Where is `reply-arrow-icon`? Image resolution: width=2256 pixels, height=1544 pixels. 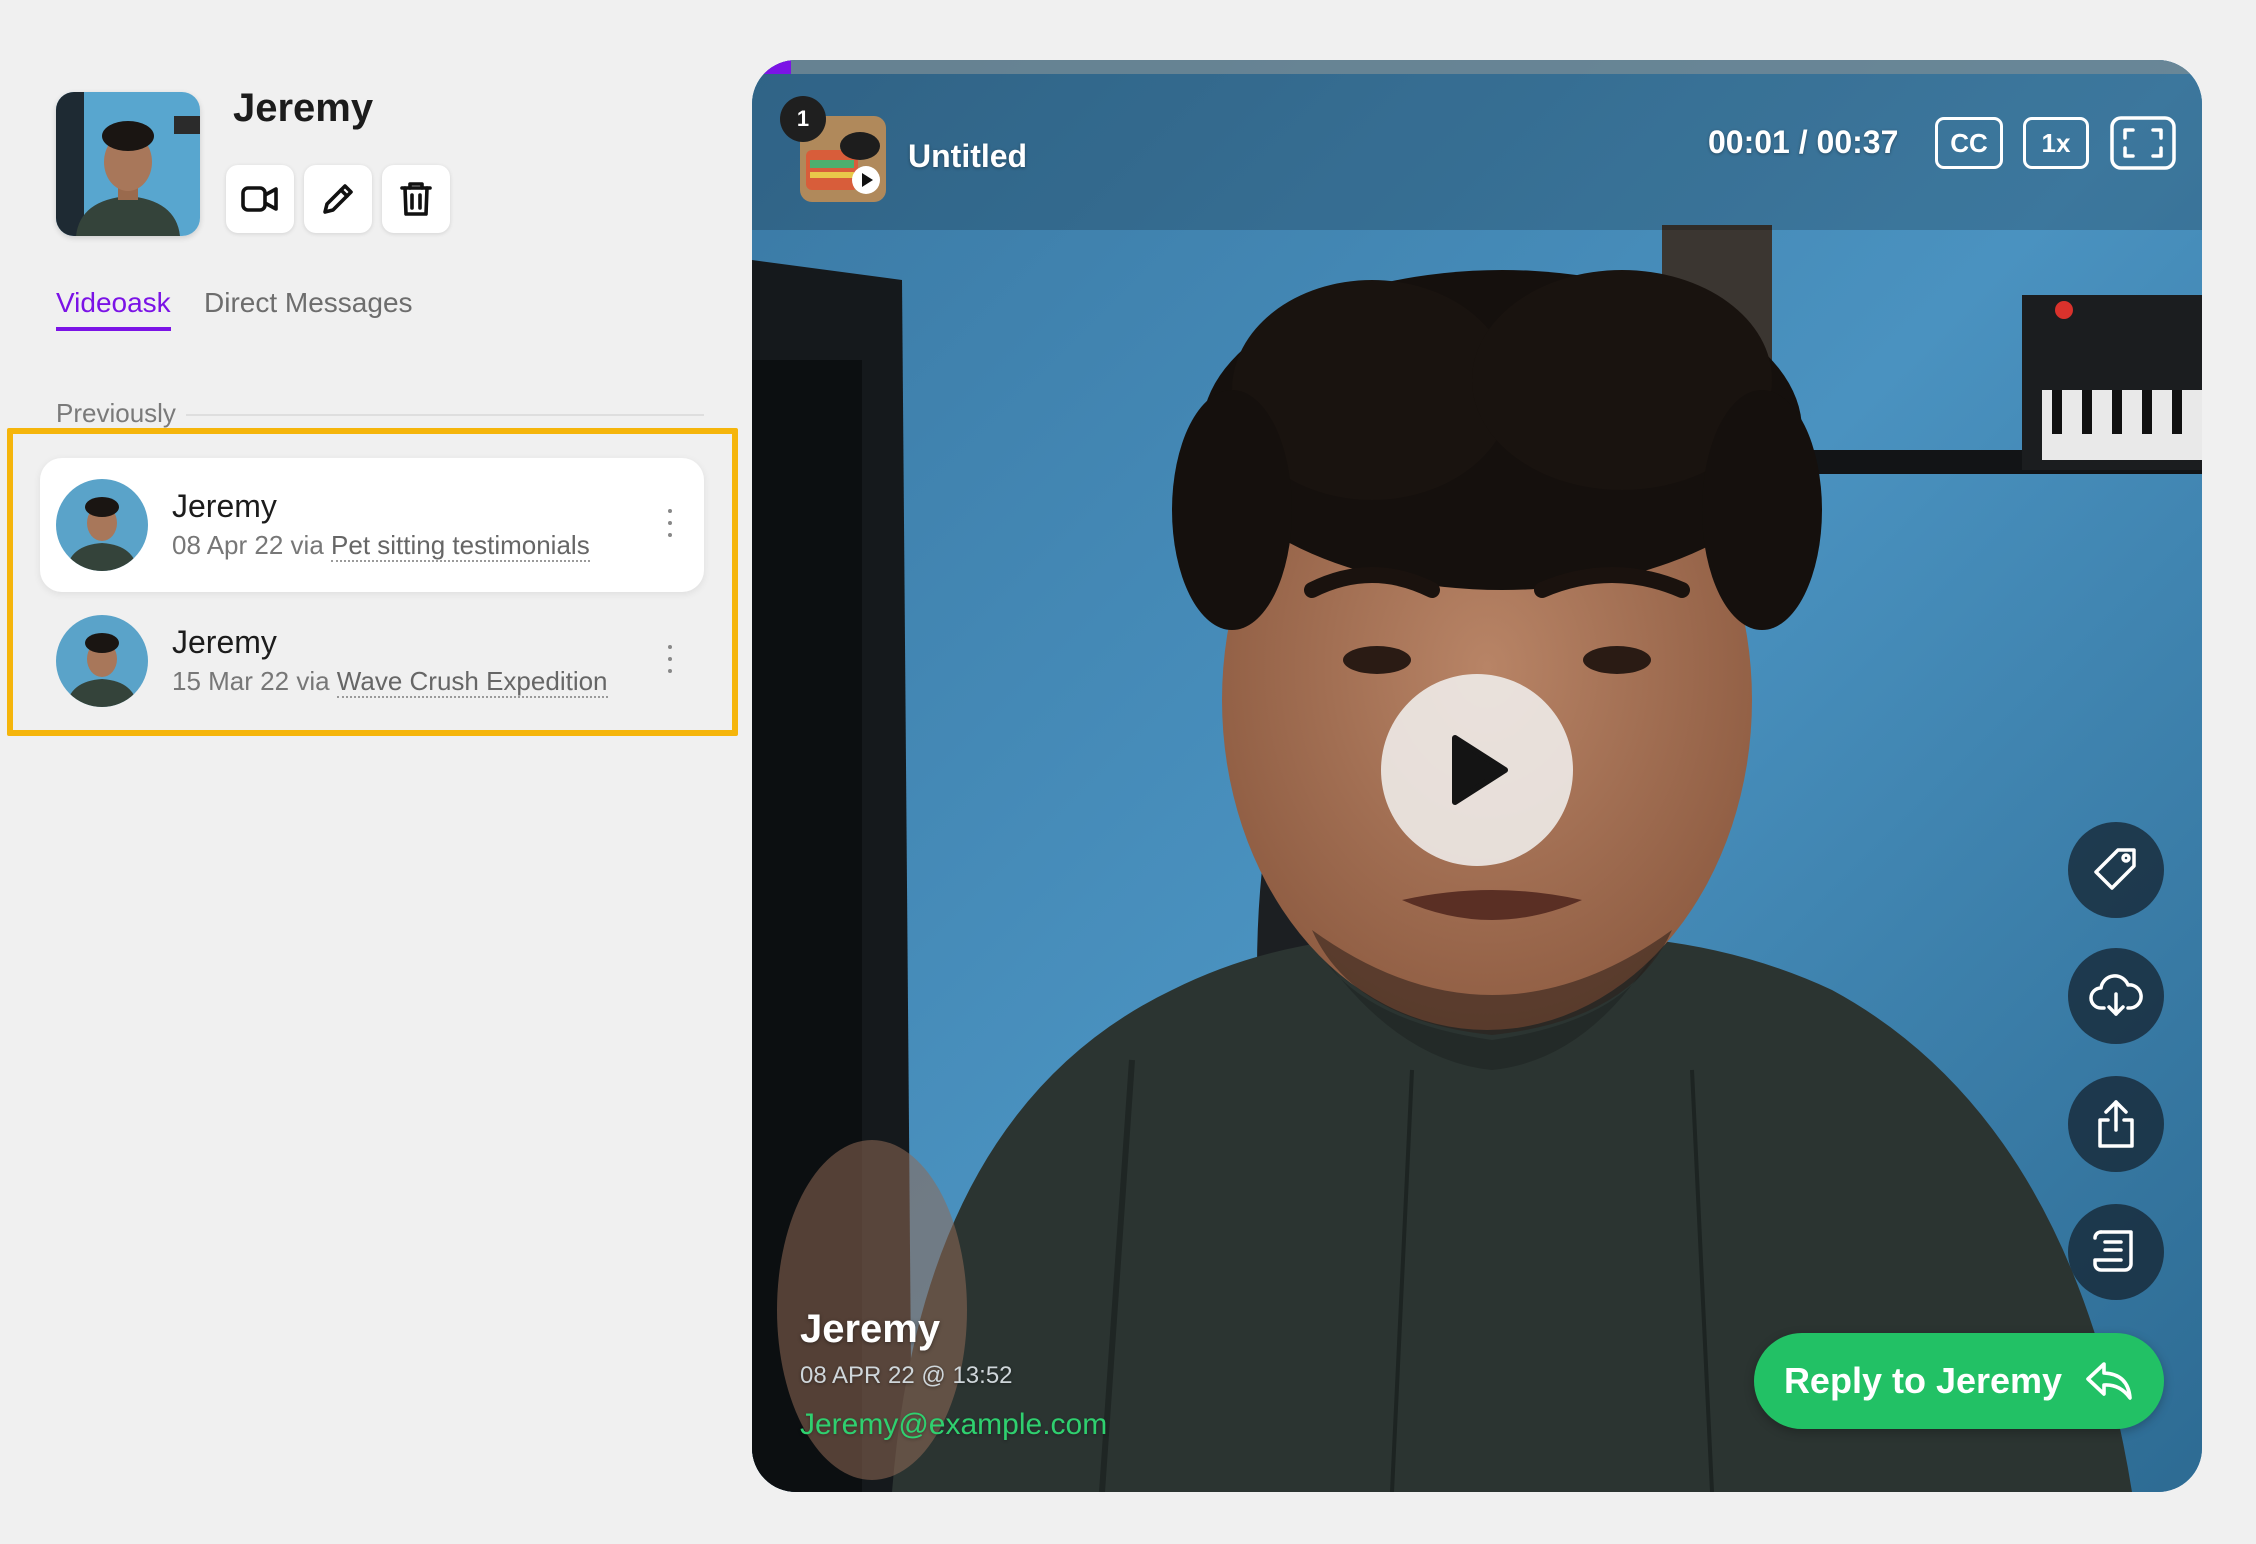
reply-arrow-icon is located at coordinates (2109, 1381).